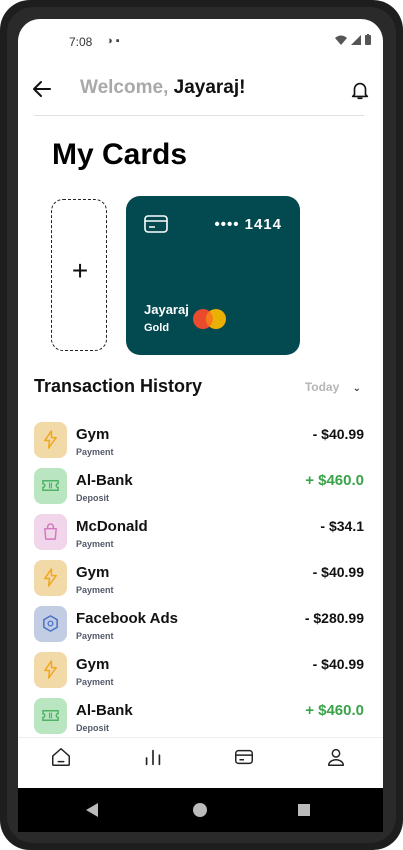  I want to click on transaction-row: Facebook Ads Payment - $280.99, so click(200, 629).